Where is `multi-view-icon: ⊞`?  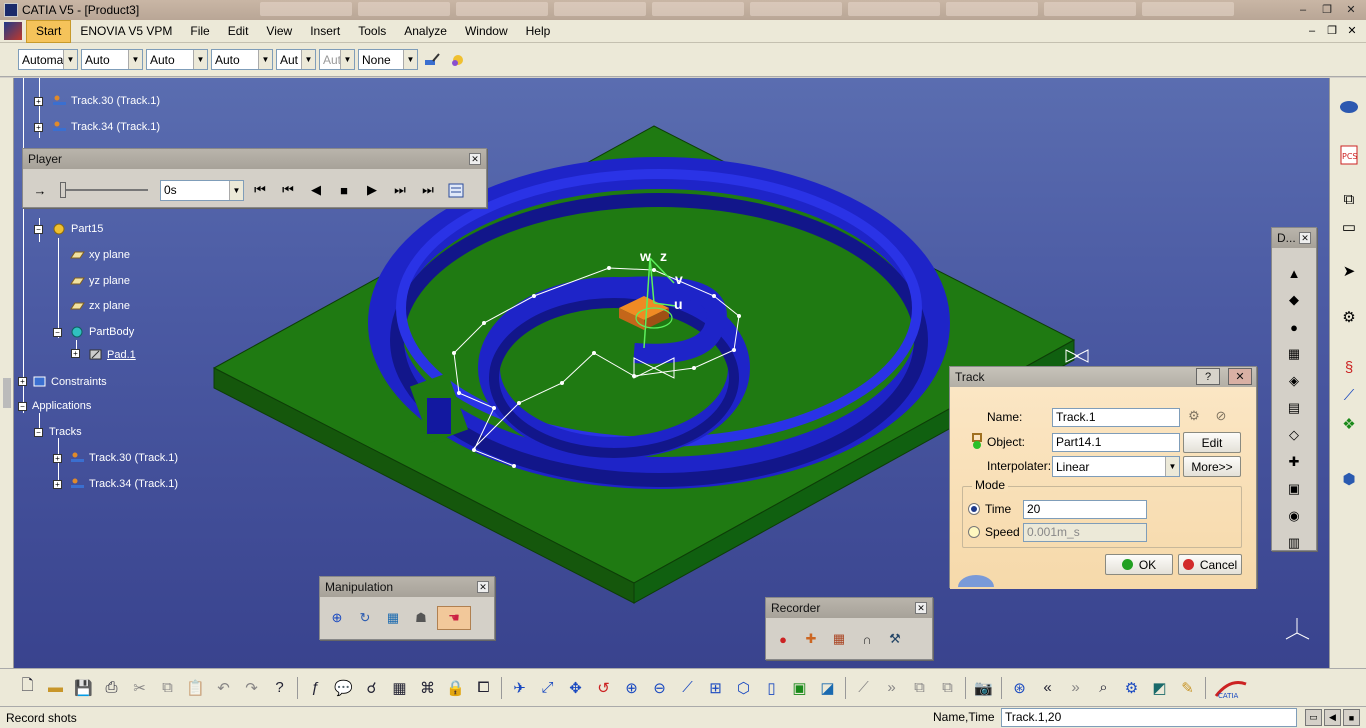
multi-view-icon: ⊞ is located at coordinates (715, 688).